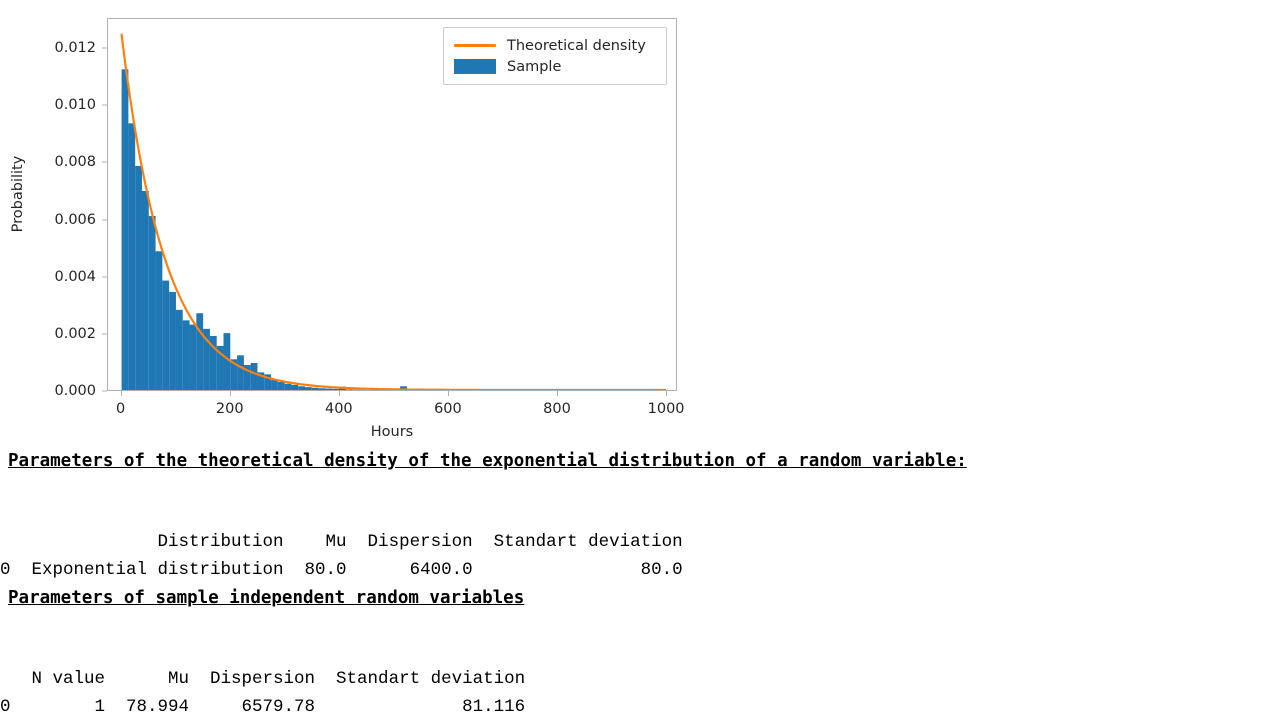 The width and height of the screenshot is (1280, 721). I want to click on y-tick-label: 0.012, so click(75, 48).